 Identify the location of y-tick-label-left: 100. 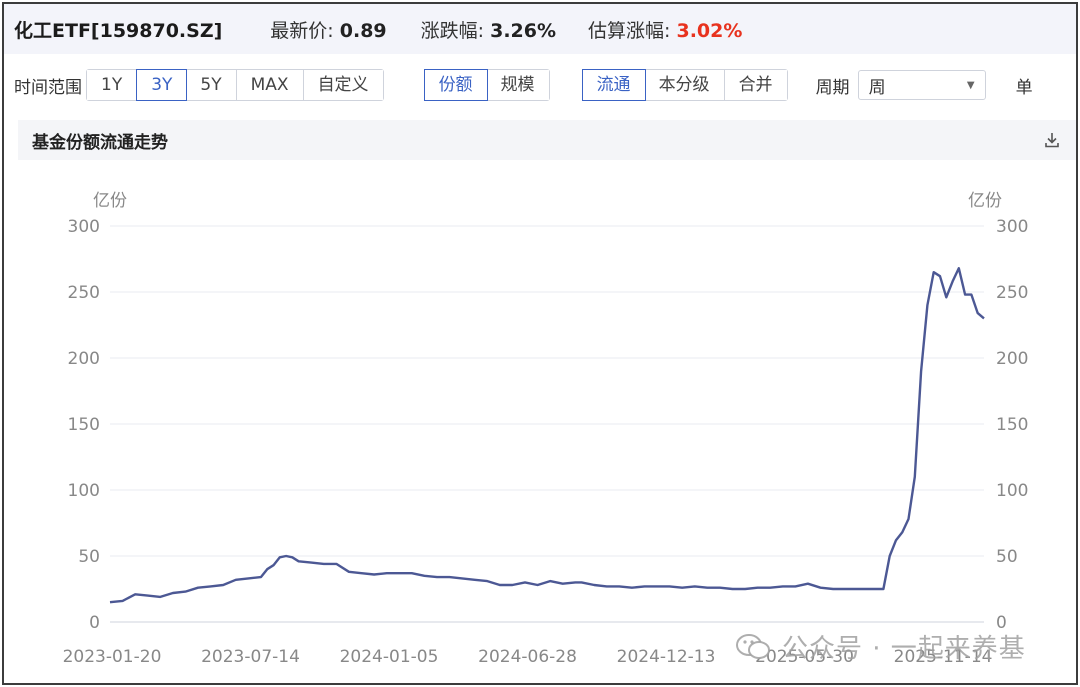
(84, 491).